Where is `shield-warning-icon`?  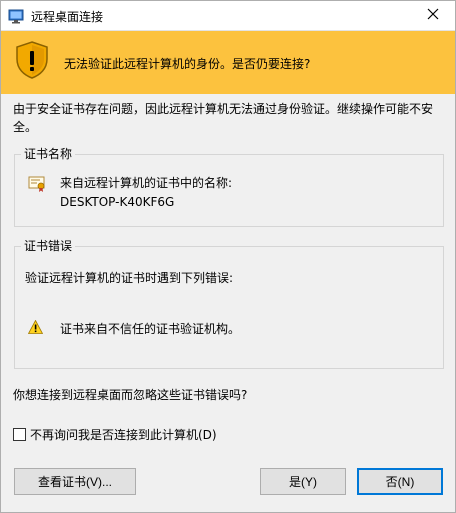 shield-warning-icon is located at coordinates (32, 60).